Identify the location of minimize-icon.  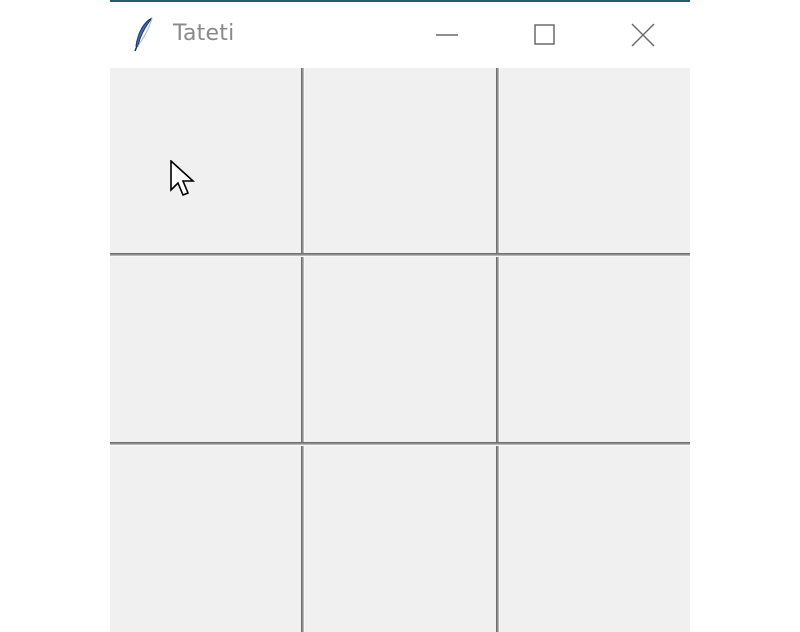
(447, 35).